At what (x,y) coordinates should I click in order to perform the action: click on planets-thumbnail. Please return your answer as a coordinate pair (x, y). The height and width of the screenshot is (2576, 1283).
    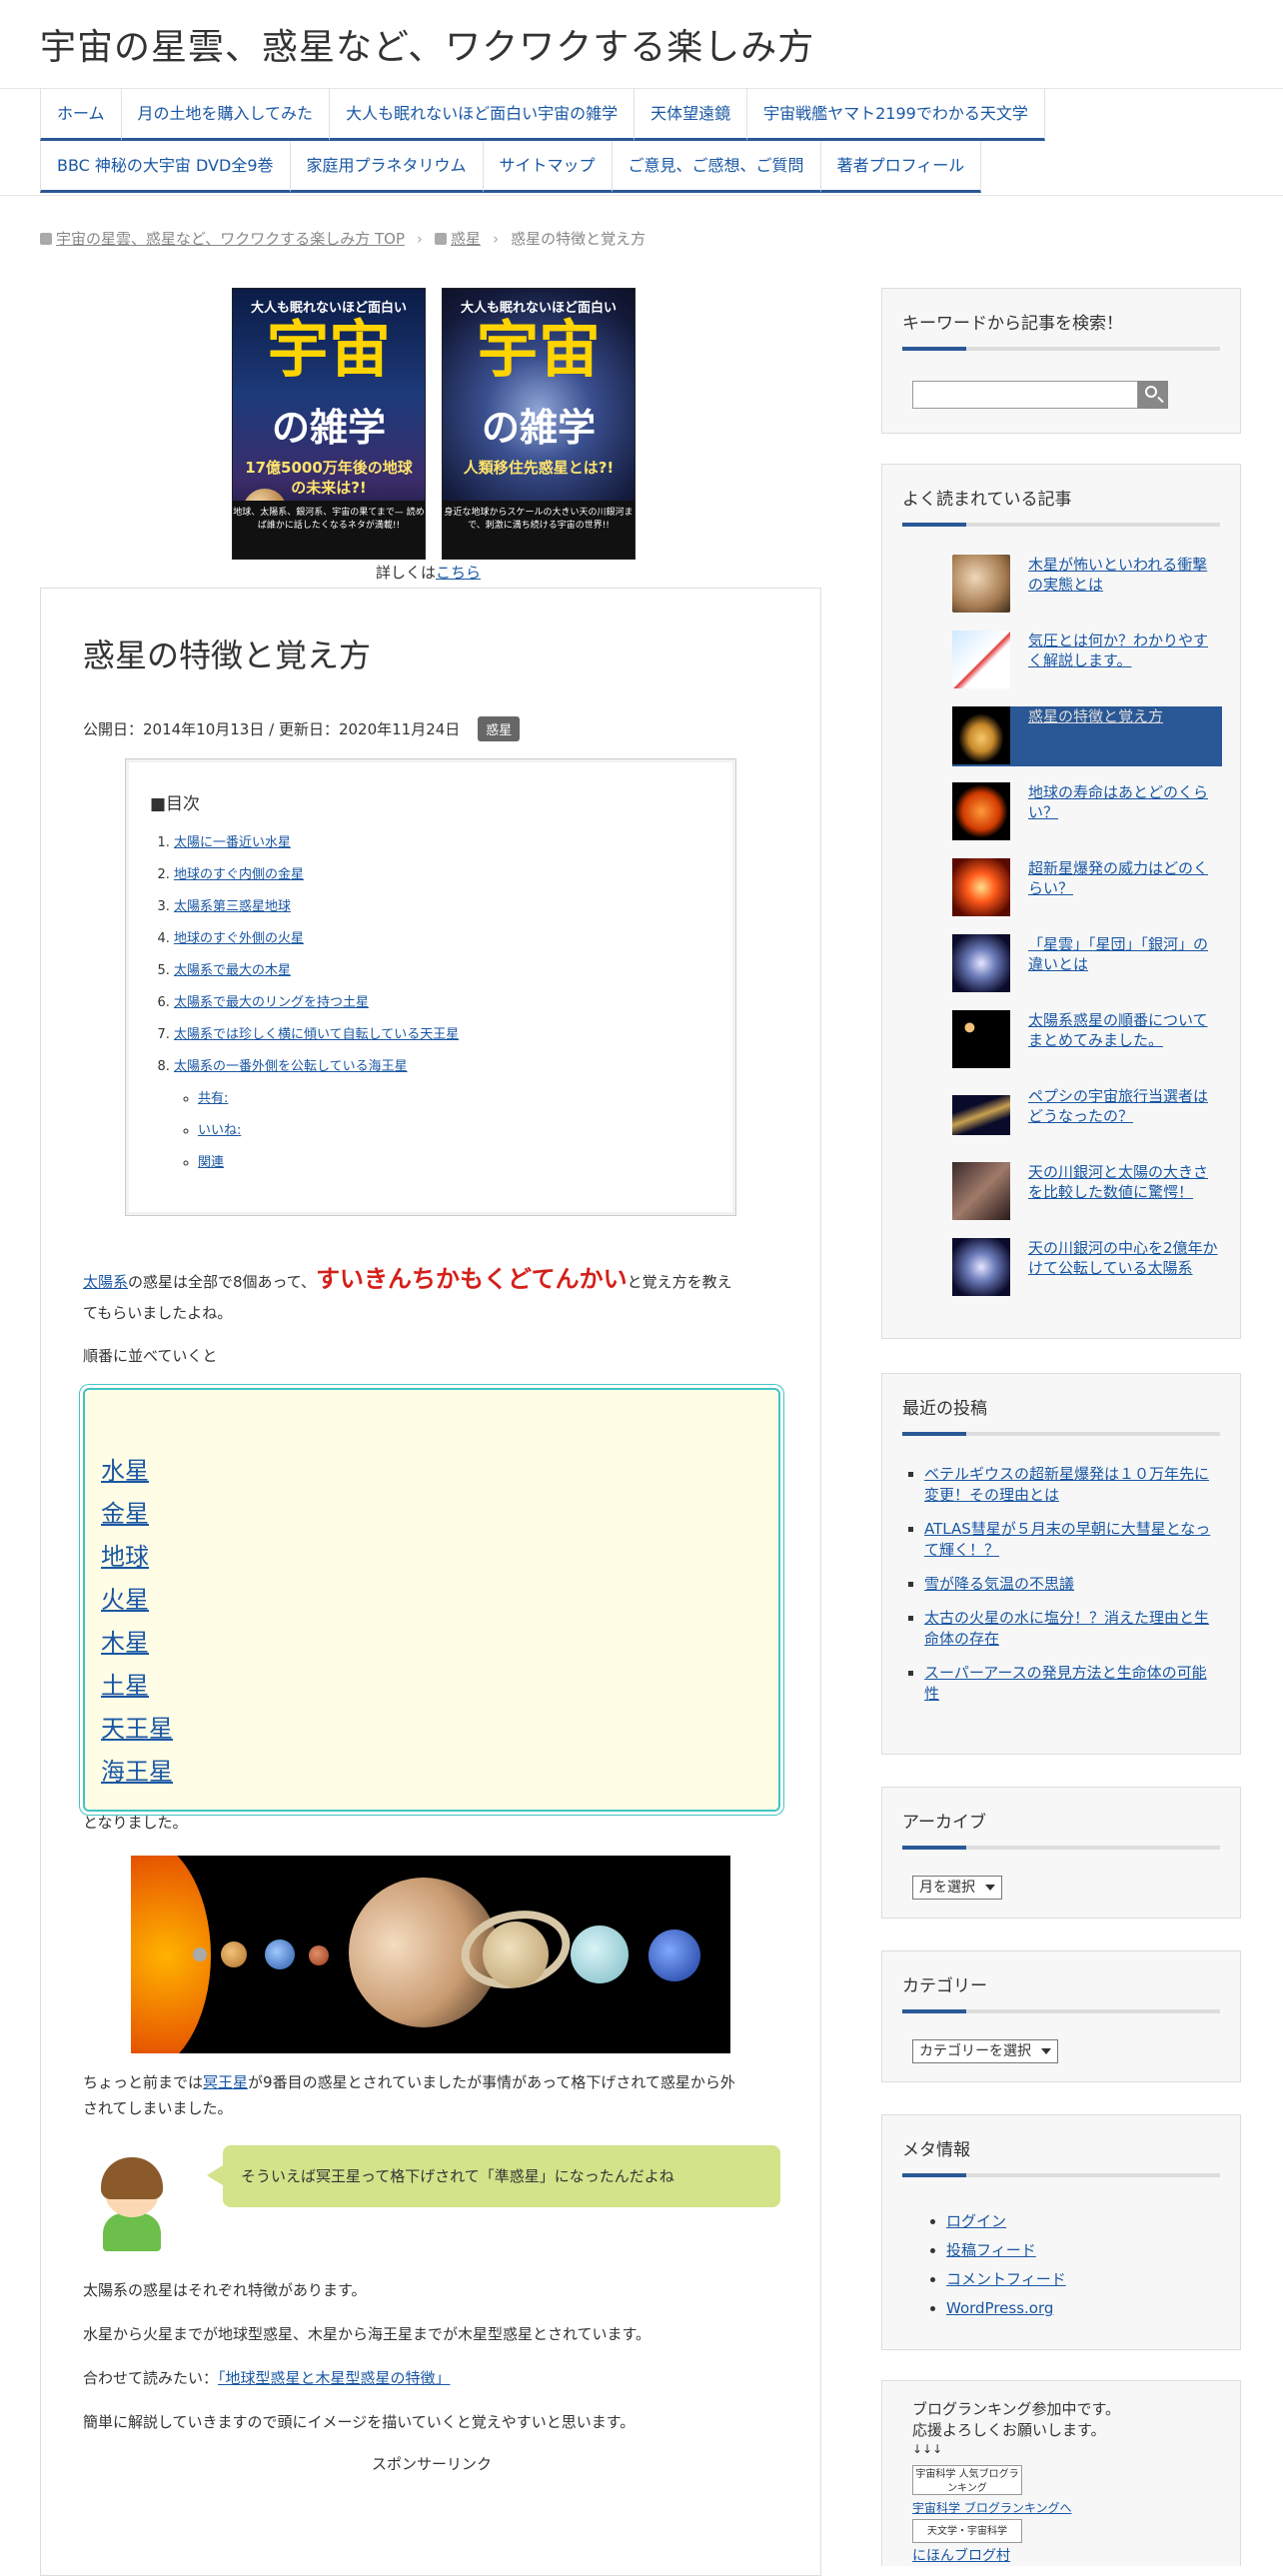
    Looking at the image, I should click on (981, 1039).